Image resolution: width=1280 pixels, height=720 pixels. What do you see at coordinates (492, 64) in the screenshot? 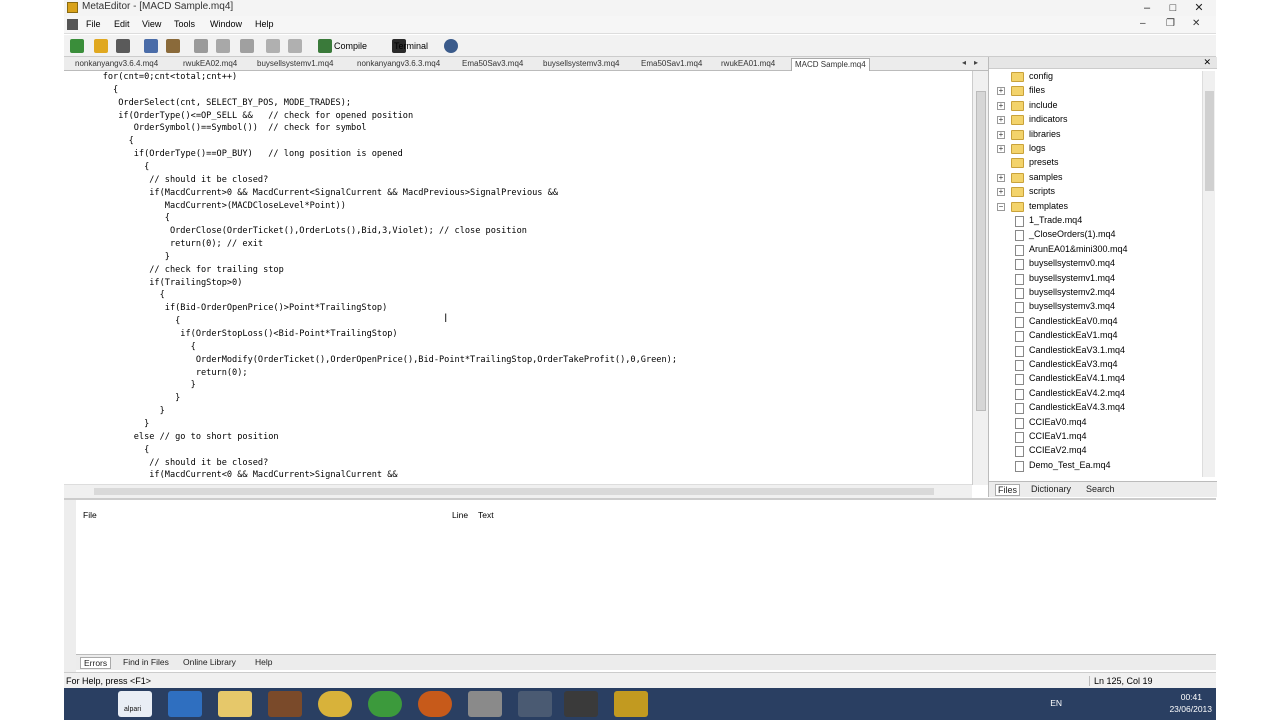
I see `tab-file: Ema50Sav3.mq4` at bounding box center [492, 64].